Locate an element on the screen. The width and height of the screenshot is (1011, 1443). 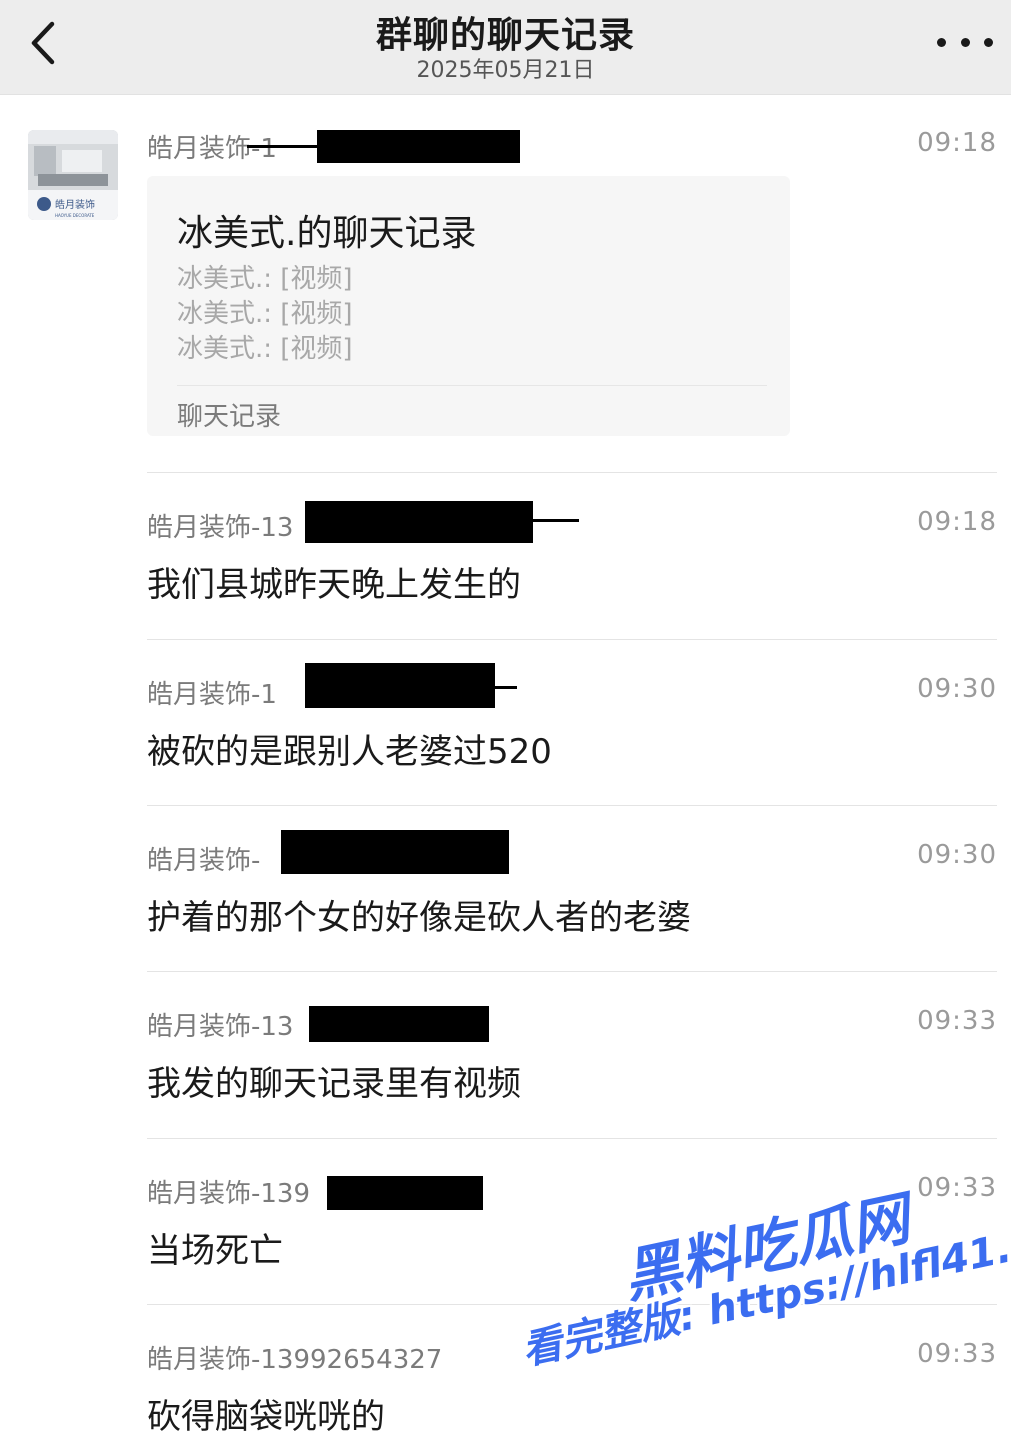
more-button is located at coordinates (965, 42).